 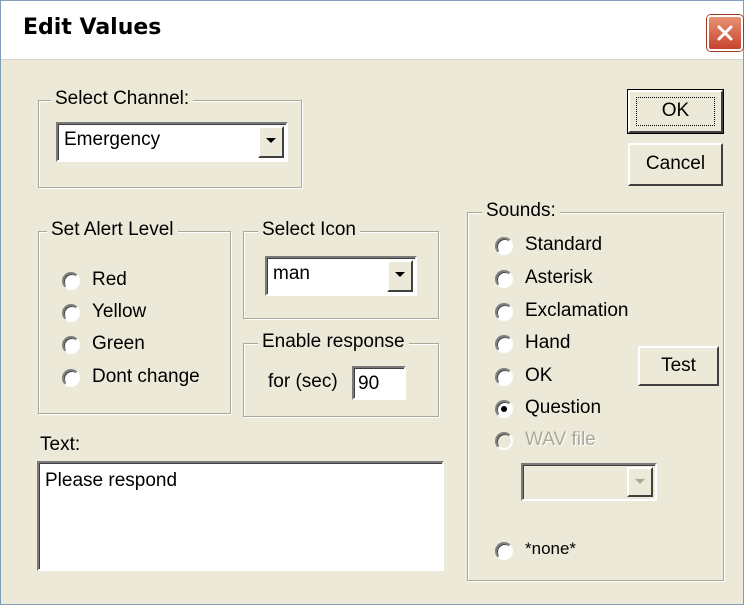 I want to click on sound-wav-file-label: WAV file, so click(x=560, y=439).